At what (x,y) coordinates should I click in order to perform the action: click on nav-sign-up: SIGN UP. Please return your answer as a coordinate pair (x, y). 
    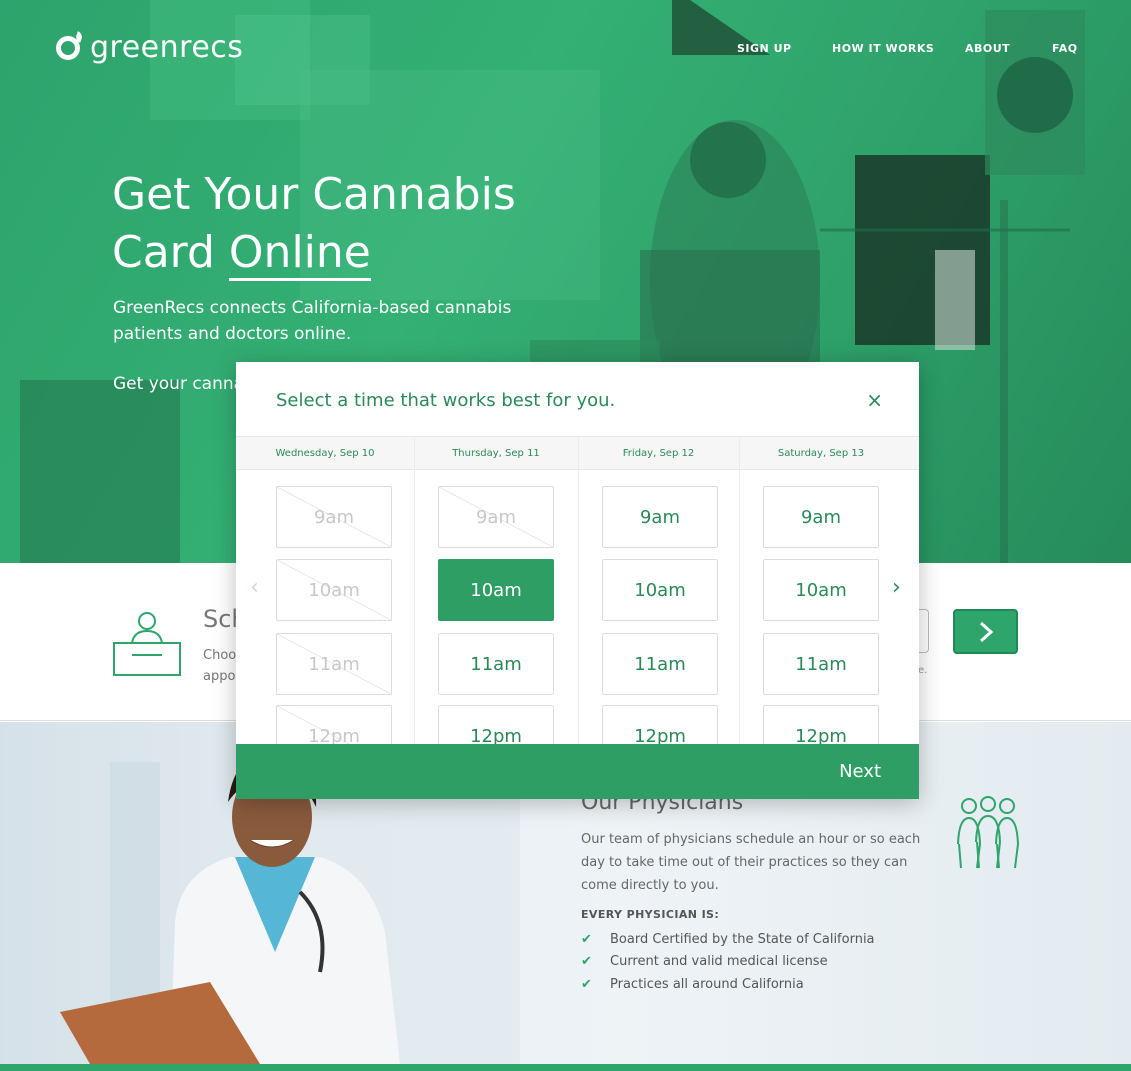
    Looking at the image, I should click on (764, 48).